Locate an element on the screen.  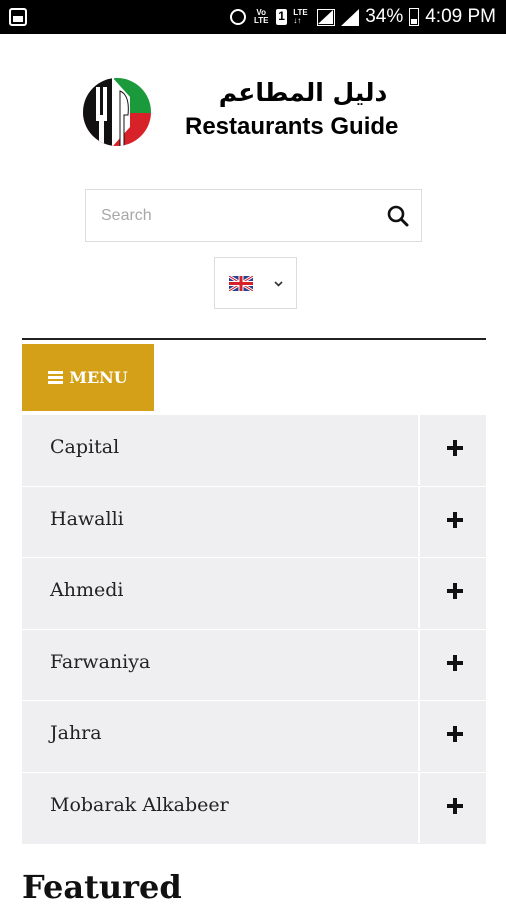
lte-icon: LTE ↓↑ is located at coordinates (300, 16).